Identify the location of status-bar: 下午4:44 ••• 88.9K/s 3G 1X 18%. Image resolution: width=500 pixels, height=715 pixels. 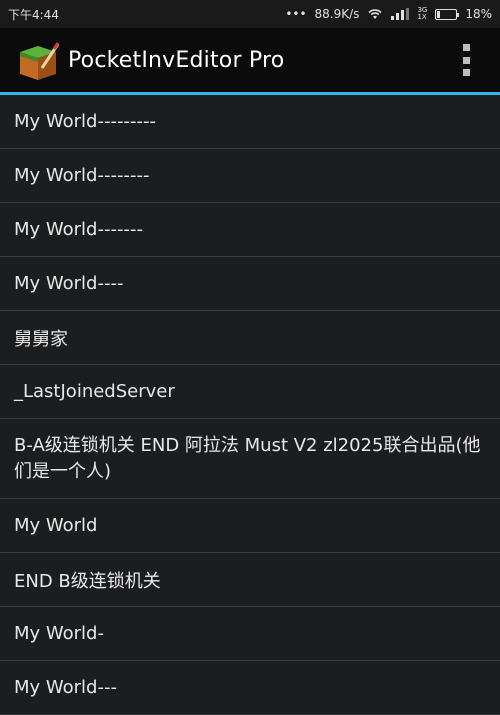
(250, 14).